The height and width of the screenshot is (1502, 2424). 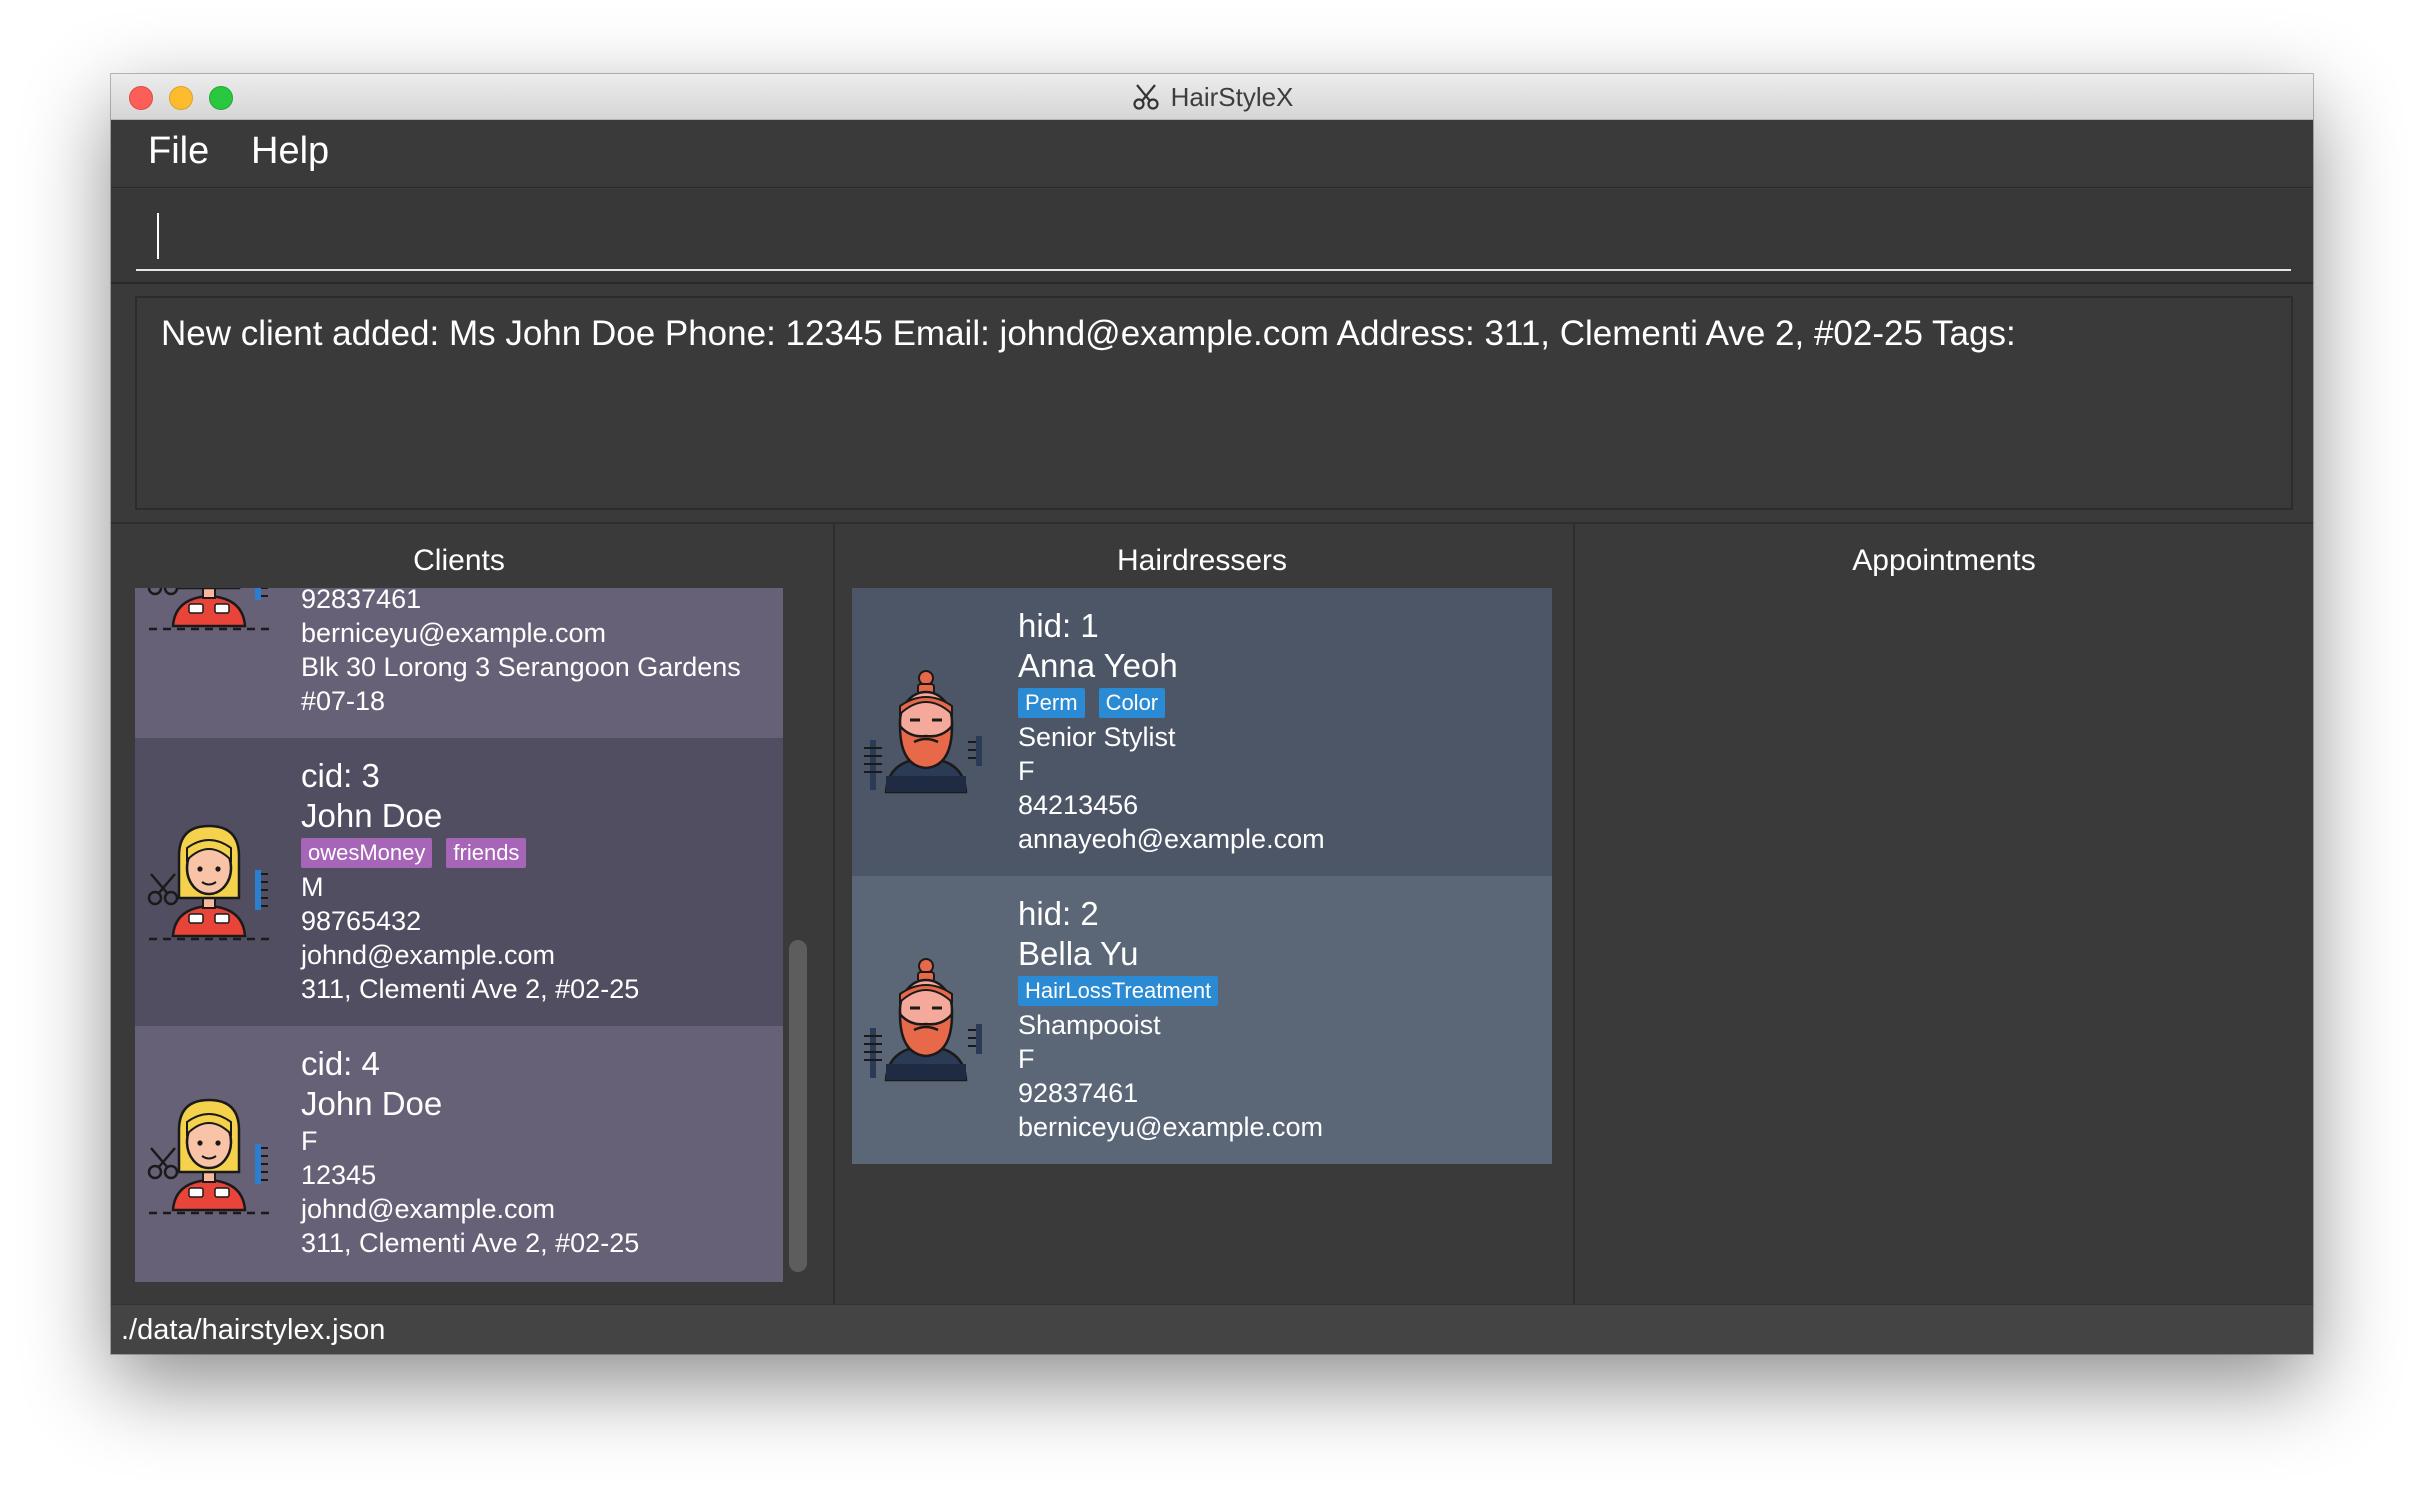 What do you see at coordinates (486, 853) in the screenshot?
I see `client-tag: friends` at bounding box center [486, 853].